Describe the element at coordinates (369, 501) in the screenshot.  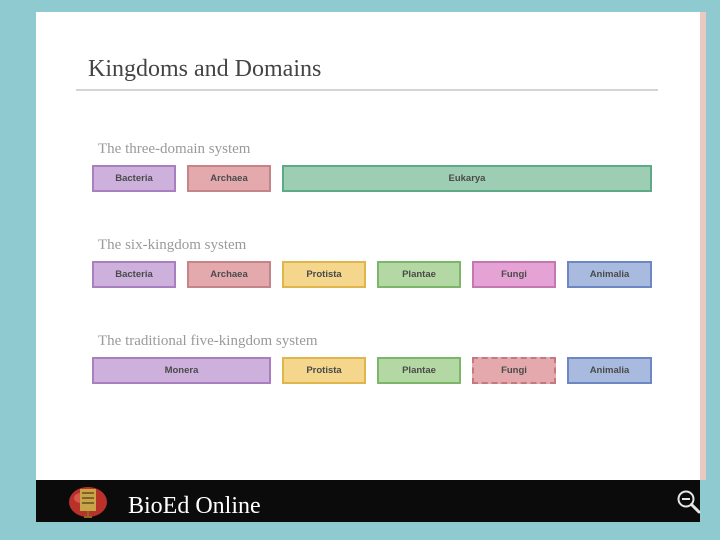
I see `footer-bar: BioEd Online` at that location.